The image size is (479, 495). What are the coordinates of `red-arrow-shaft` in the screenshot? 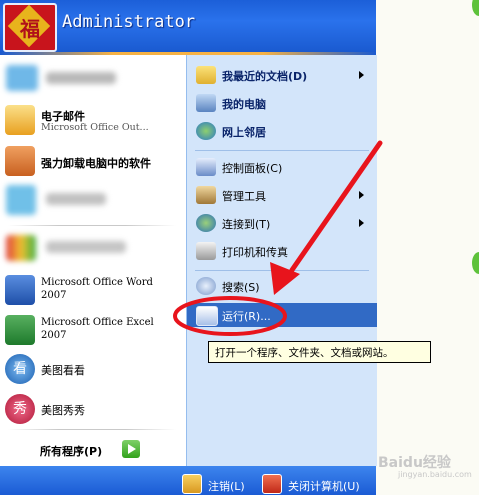 It's located at (336, 206).